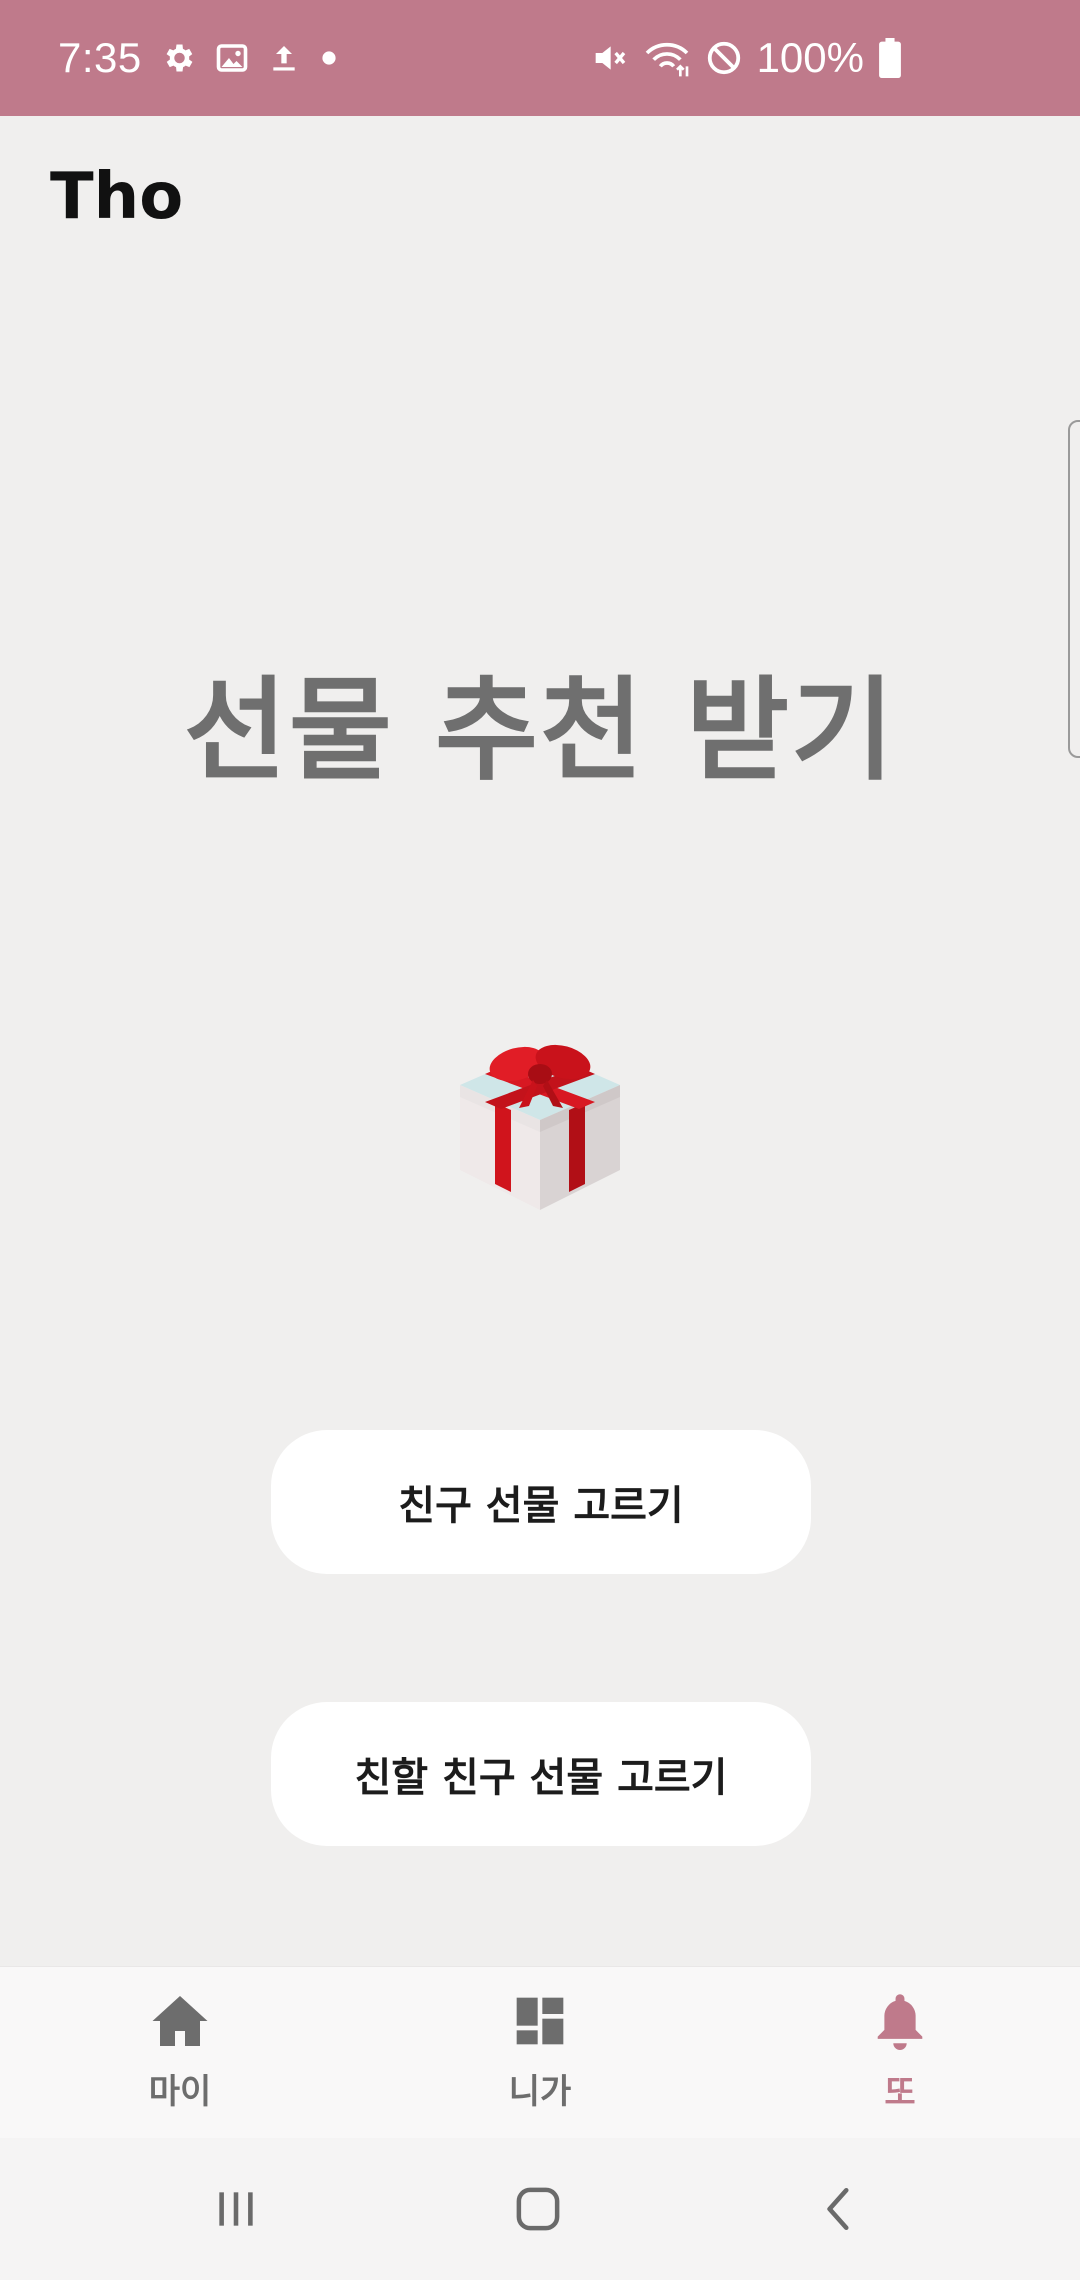 Image resolution: width=1080 pixels, height=2280 pixels. I want to click on dashboard-icon, so click(540, 2025).